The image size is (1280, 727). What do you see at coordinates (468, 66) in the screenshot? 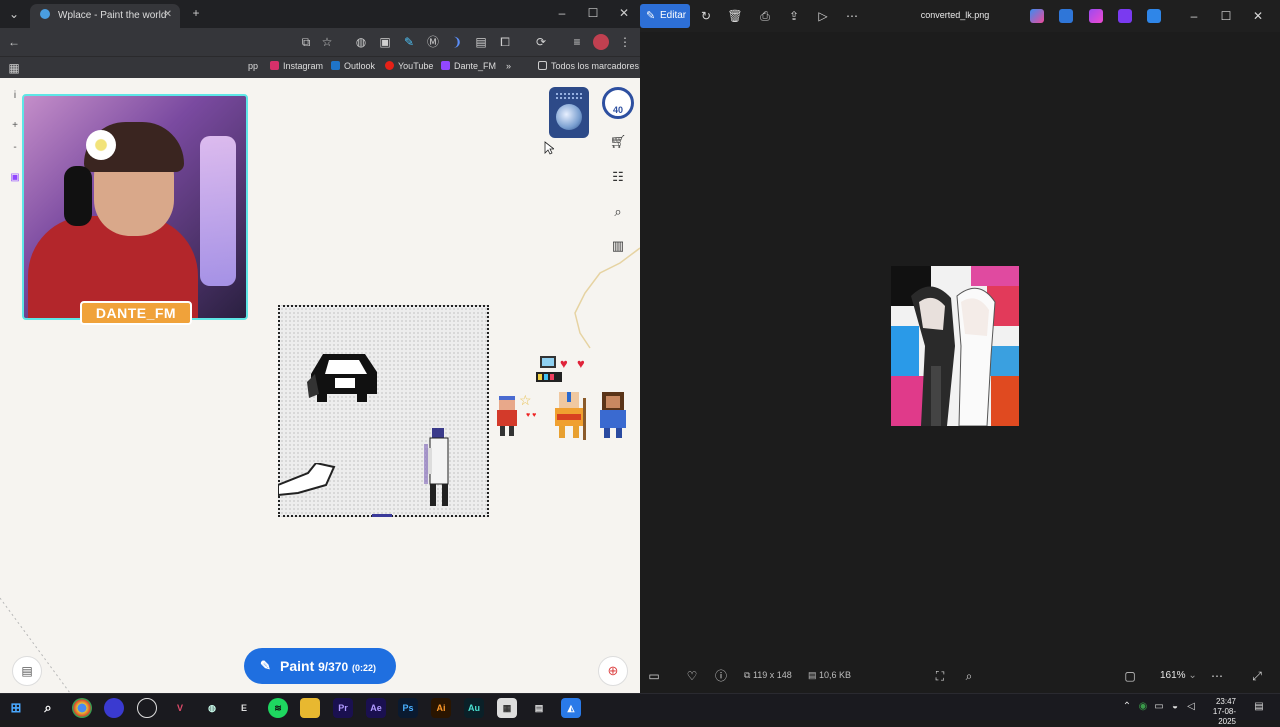
I see `bookmark-dante-fm: Dante_FM` at bounding box center [468, 66].